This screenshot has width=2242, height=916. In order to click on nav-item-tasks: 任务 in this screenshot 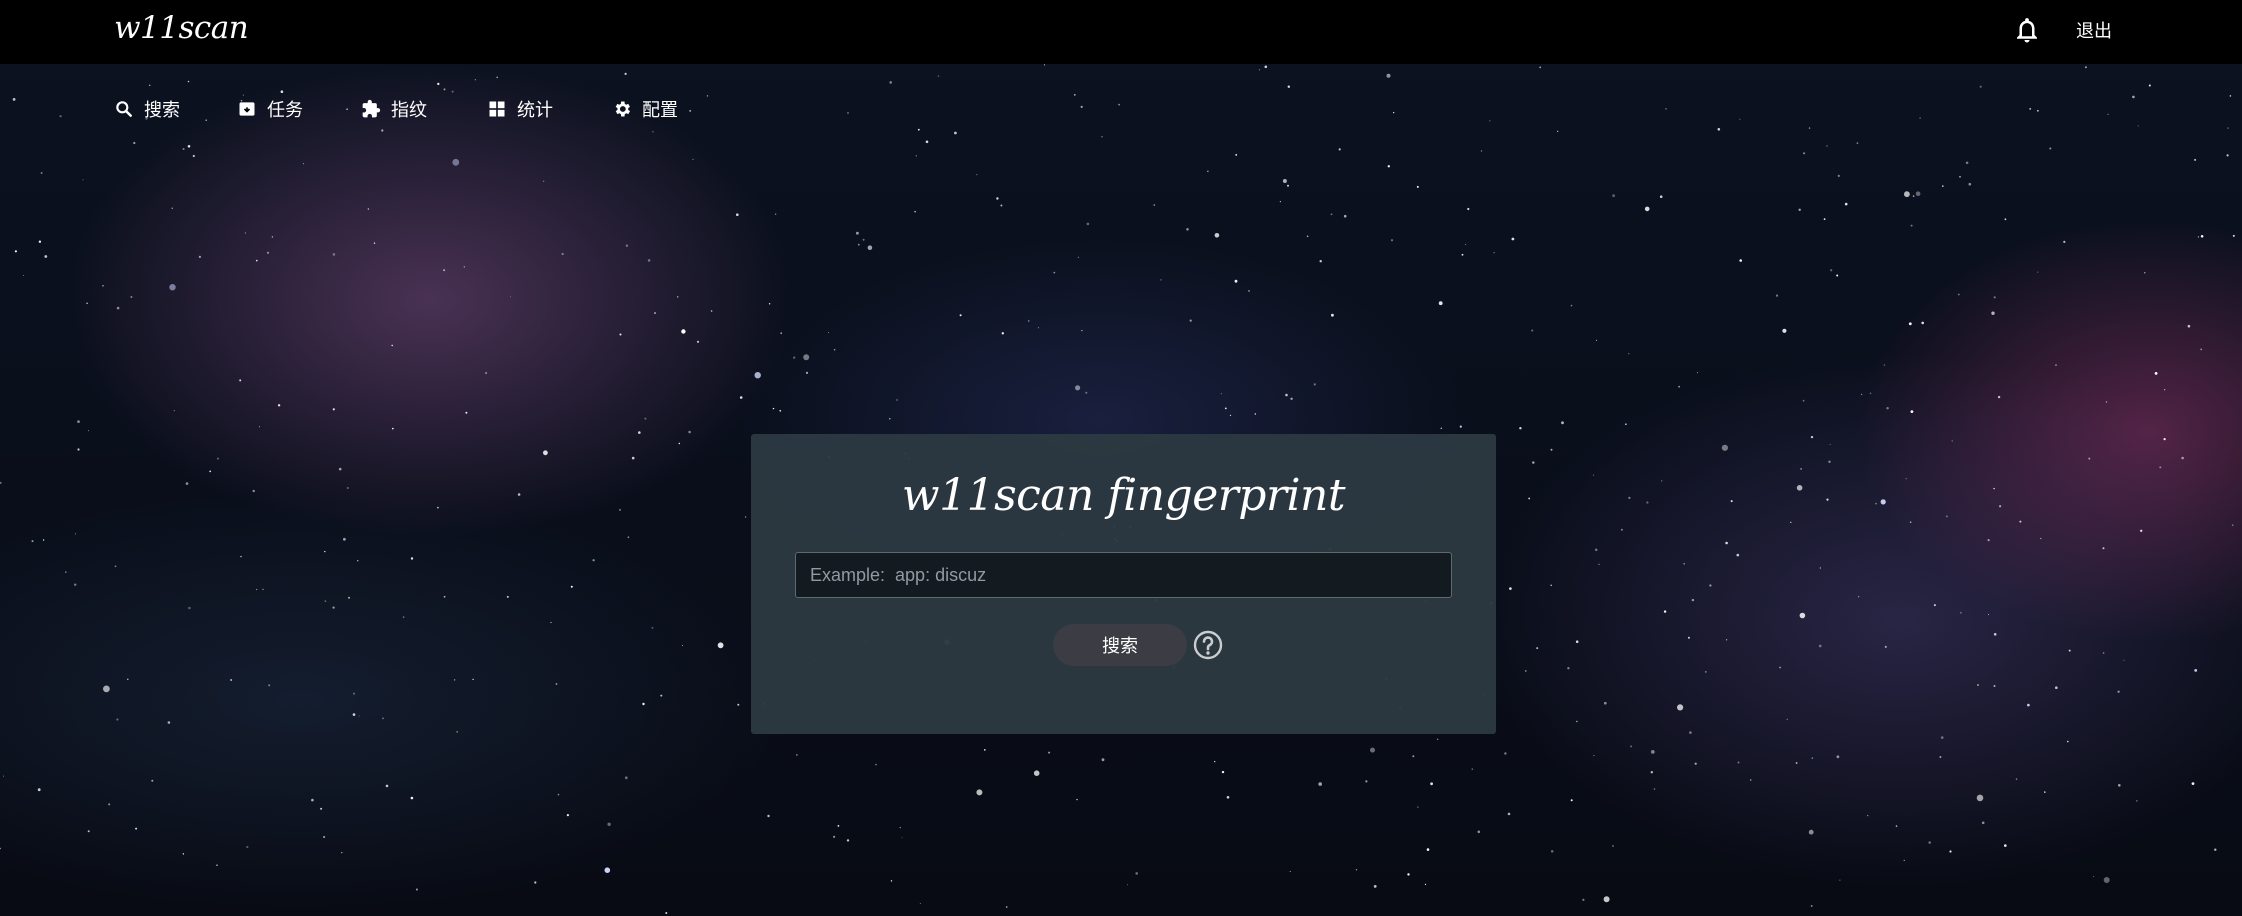, I will do `click(270, 109)`.